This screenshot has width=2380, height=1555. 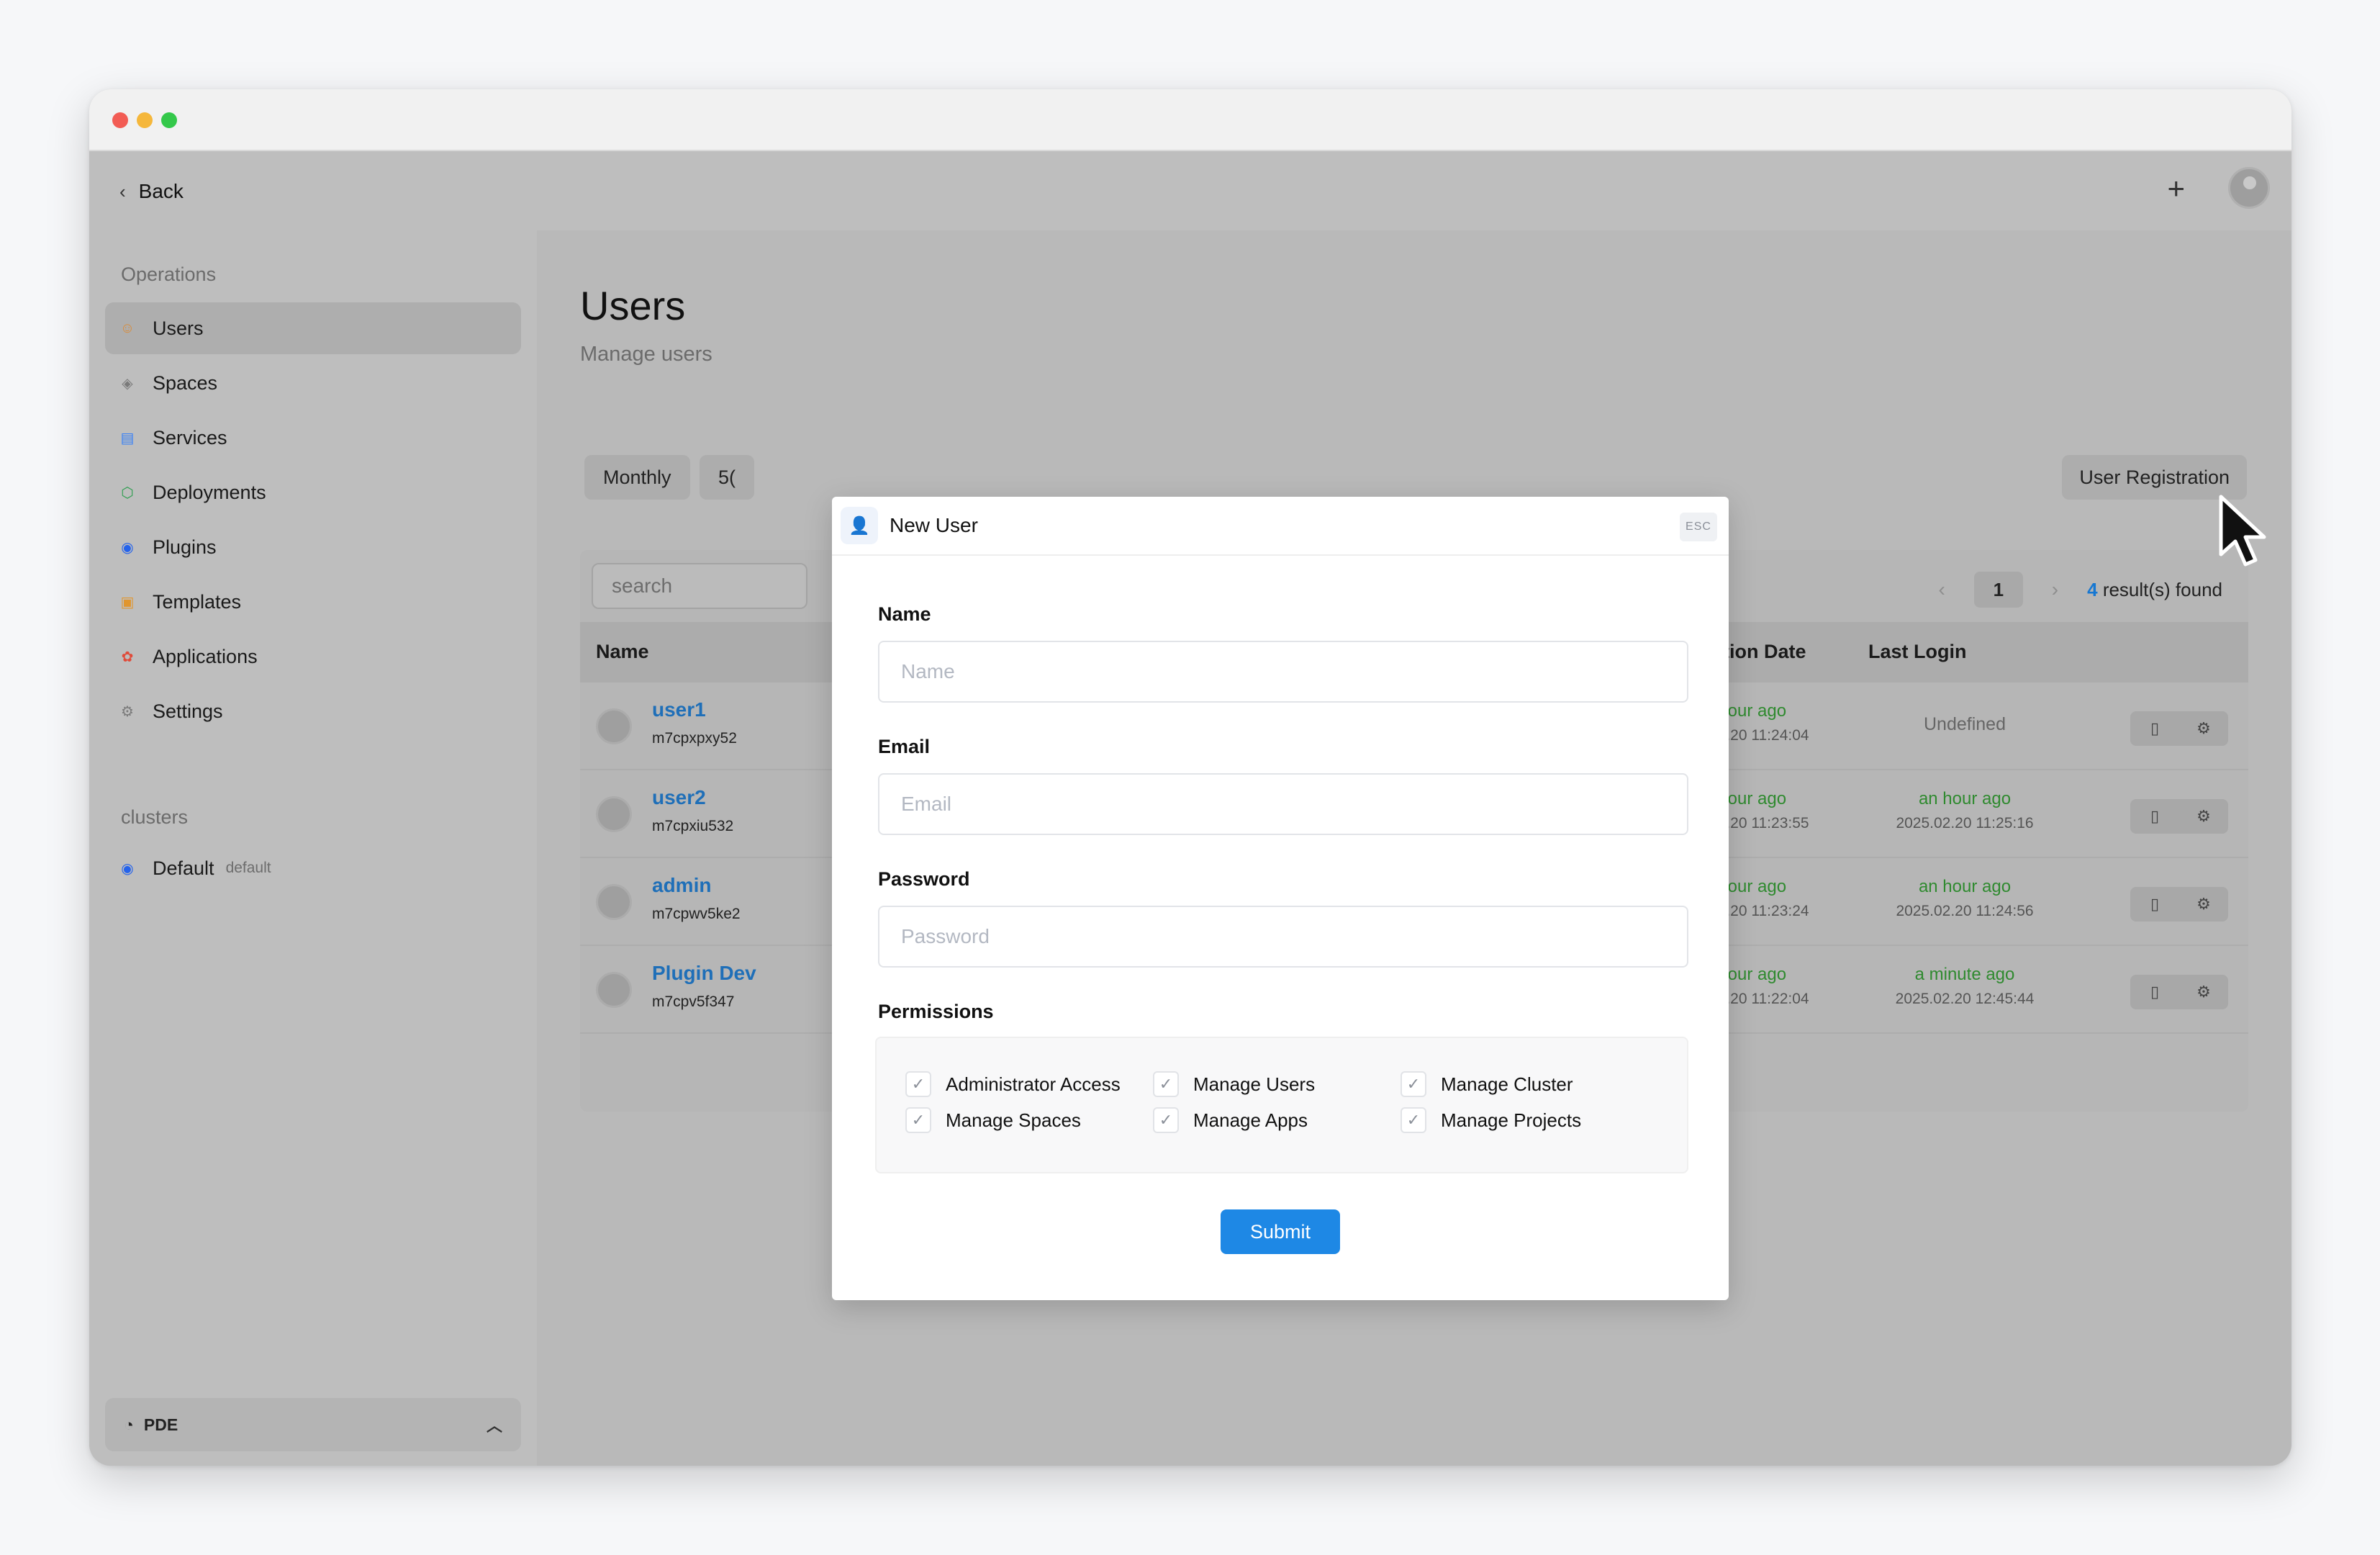 I want to click on sidebar-section-clusters: clusters, so click(x=155, y=817).